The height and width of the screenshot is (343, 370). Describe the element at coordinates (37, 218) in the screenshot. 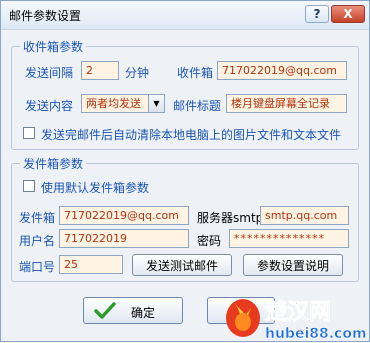

I see `sender-label: 发件箱` at that location.